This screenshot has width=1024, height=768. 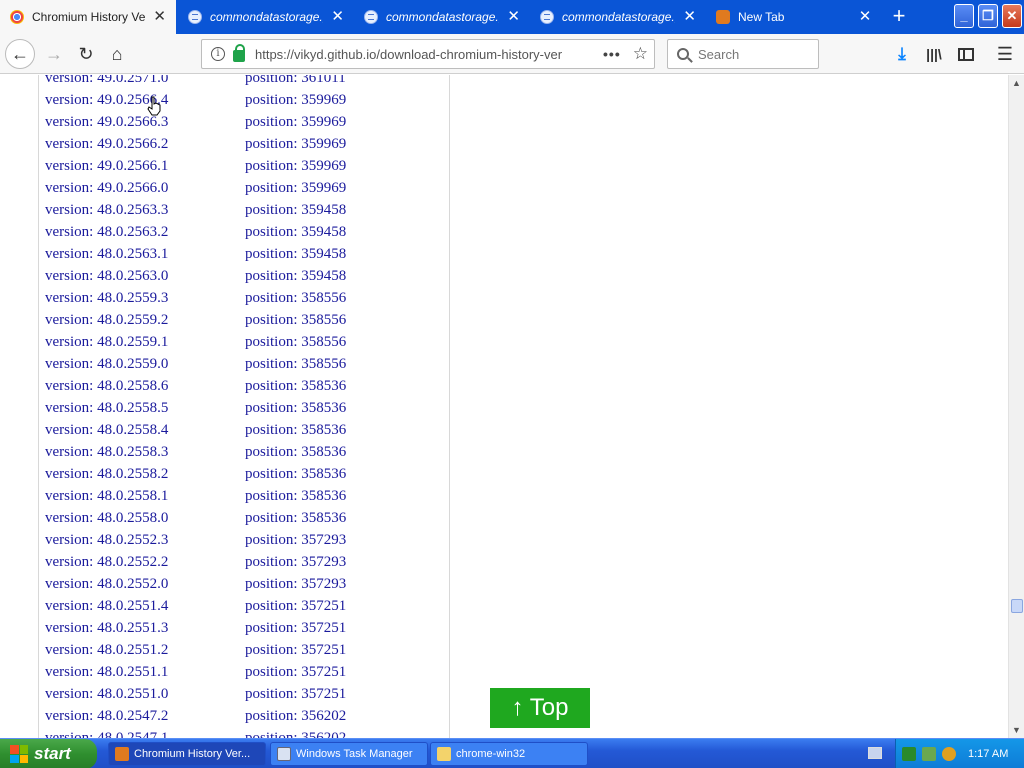 What do you see at coordinates (20, 54) in the screenshot?
I see `back-arrow-icon: ←` at bounding box center [20, 54].